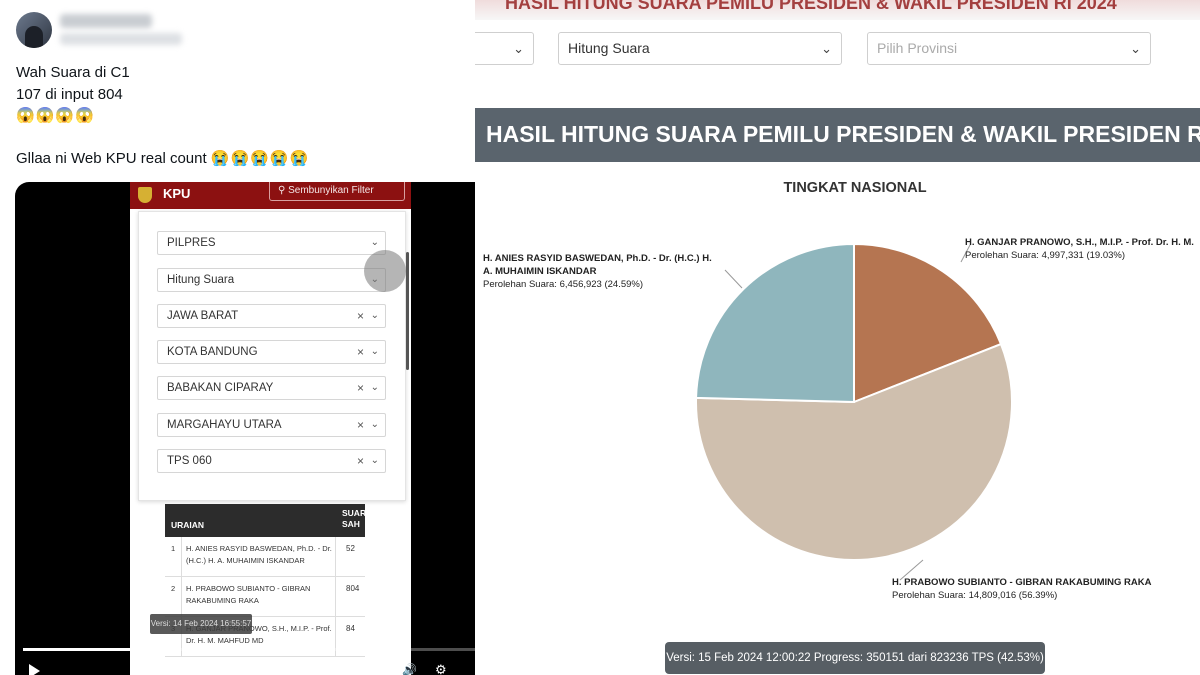 The width and height of the screenshot is (1200, 675). I want to click on versi-tooltip: Versi: 14 Feb 2024 16:55:57, so click(201, 624).